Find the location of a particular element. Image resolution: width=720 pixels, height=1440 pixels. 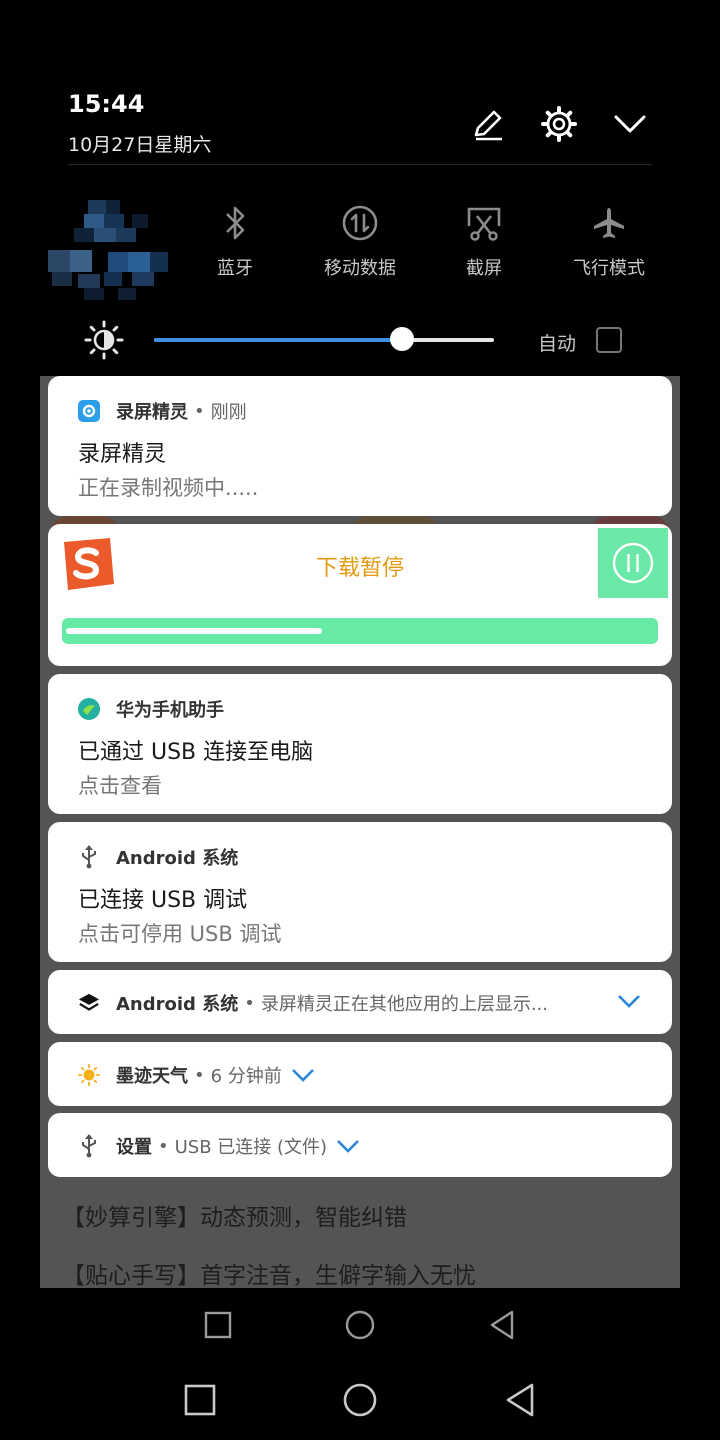

blurred-avatar is located at coordinates (108, 250).